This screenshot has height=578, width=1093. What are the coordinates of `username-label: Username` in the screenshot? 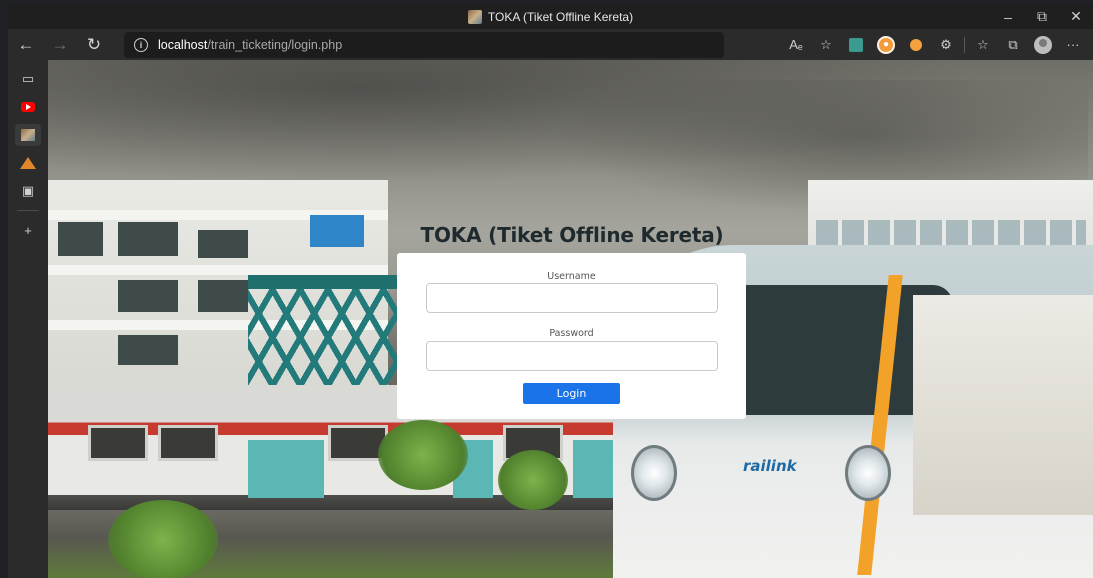 It's located at (571, 276).